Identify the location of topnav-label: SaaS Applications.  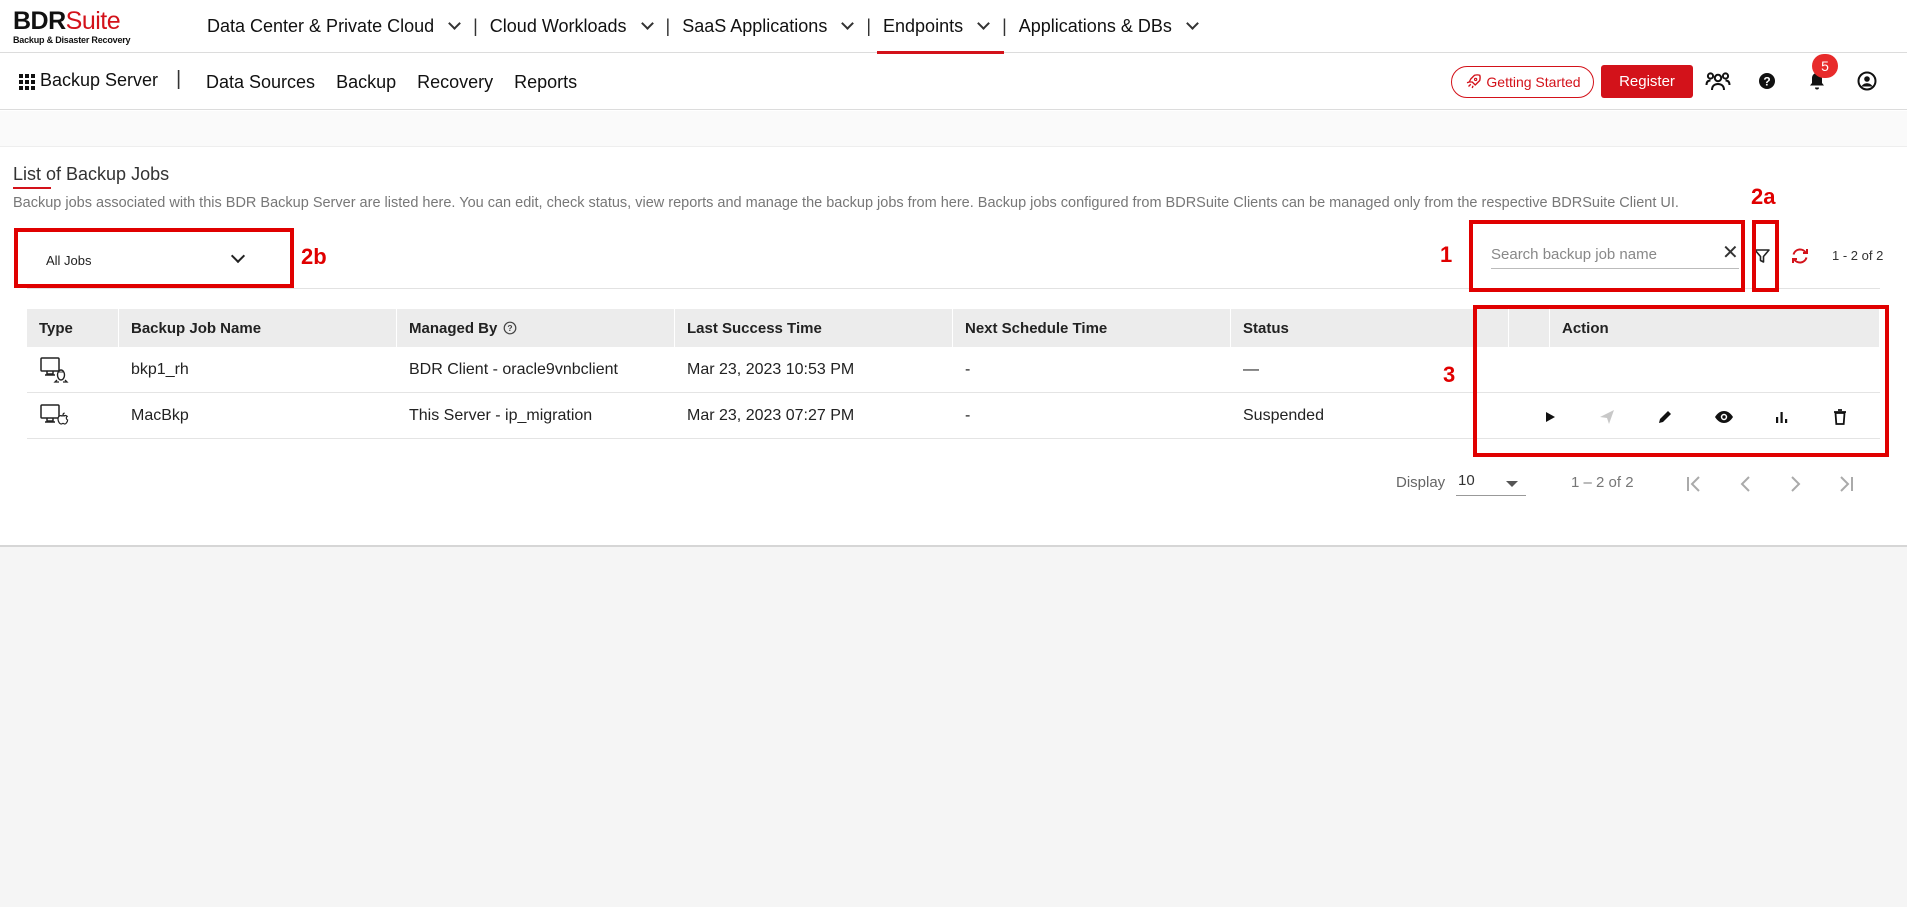
(755, 25).